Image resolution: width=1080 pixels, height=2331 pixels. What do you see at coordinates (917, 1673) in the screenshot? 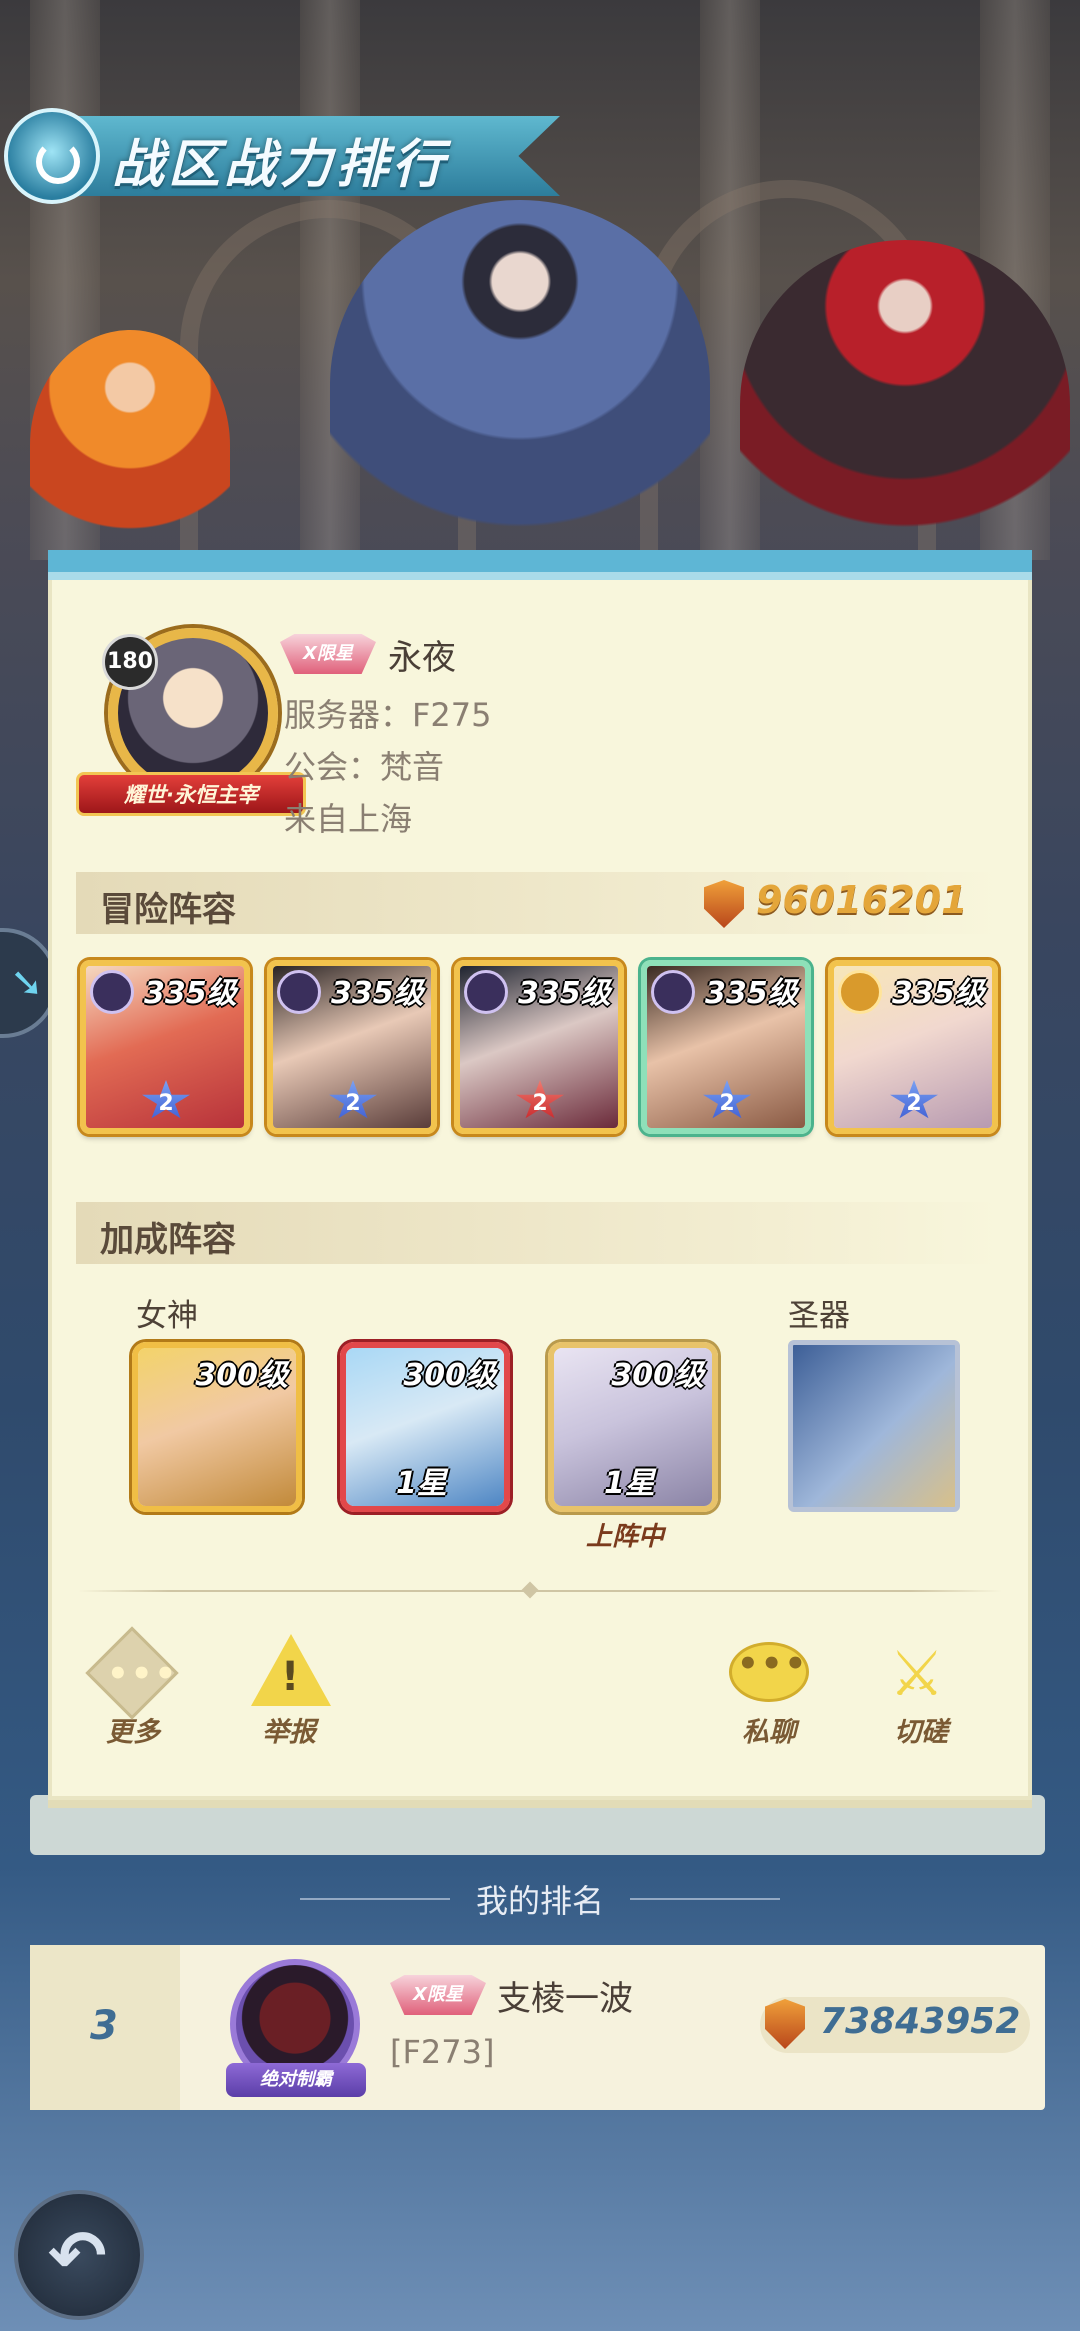
I see `crossed-swords-icon: ⚔` at bounding box center [917, 1673].